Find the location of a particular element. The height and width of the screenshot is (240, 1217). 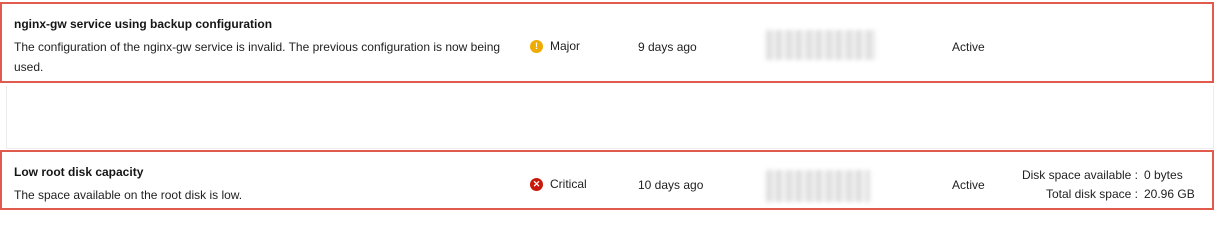

detail-label: Total disk space : is located at coordinates (1091, 194).